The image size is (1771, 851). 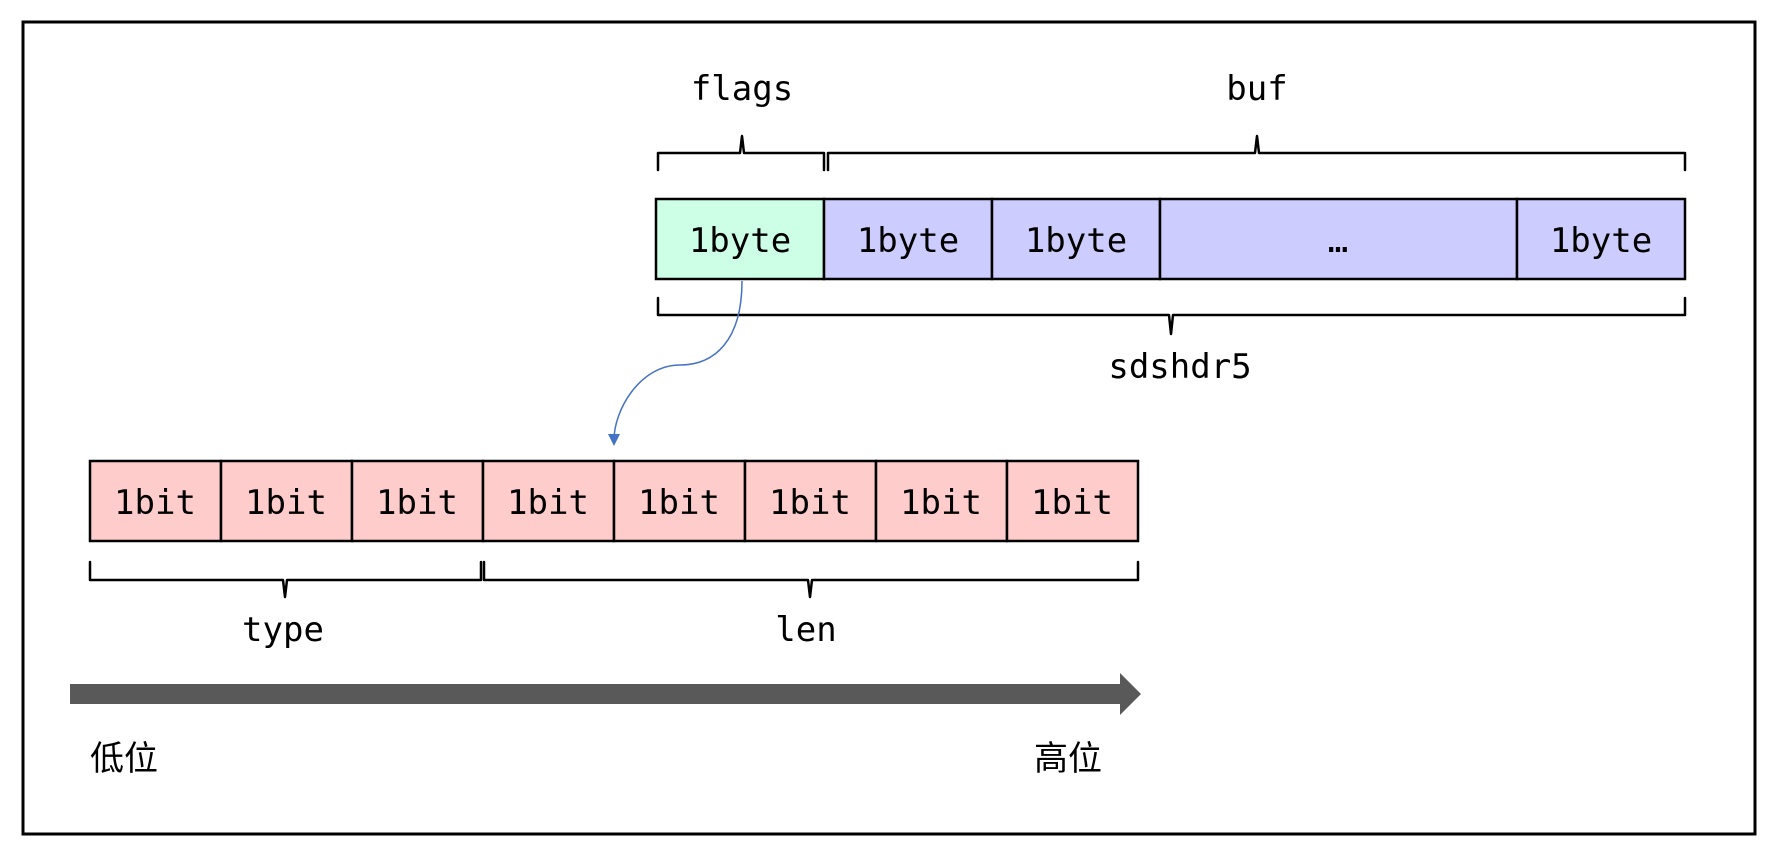 What do you see at coordinates (283, 630) in the screenshot?
I see `type-label: type` at bounding box center [283, 630].